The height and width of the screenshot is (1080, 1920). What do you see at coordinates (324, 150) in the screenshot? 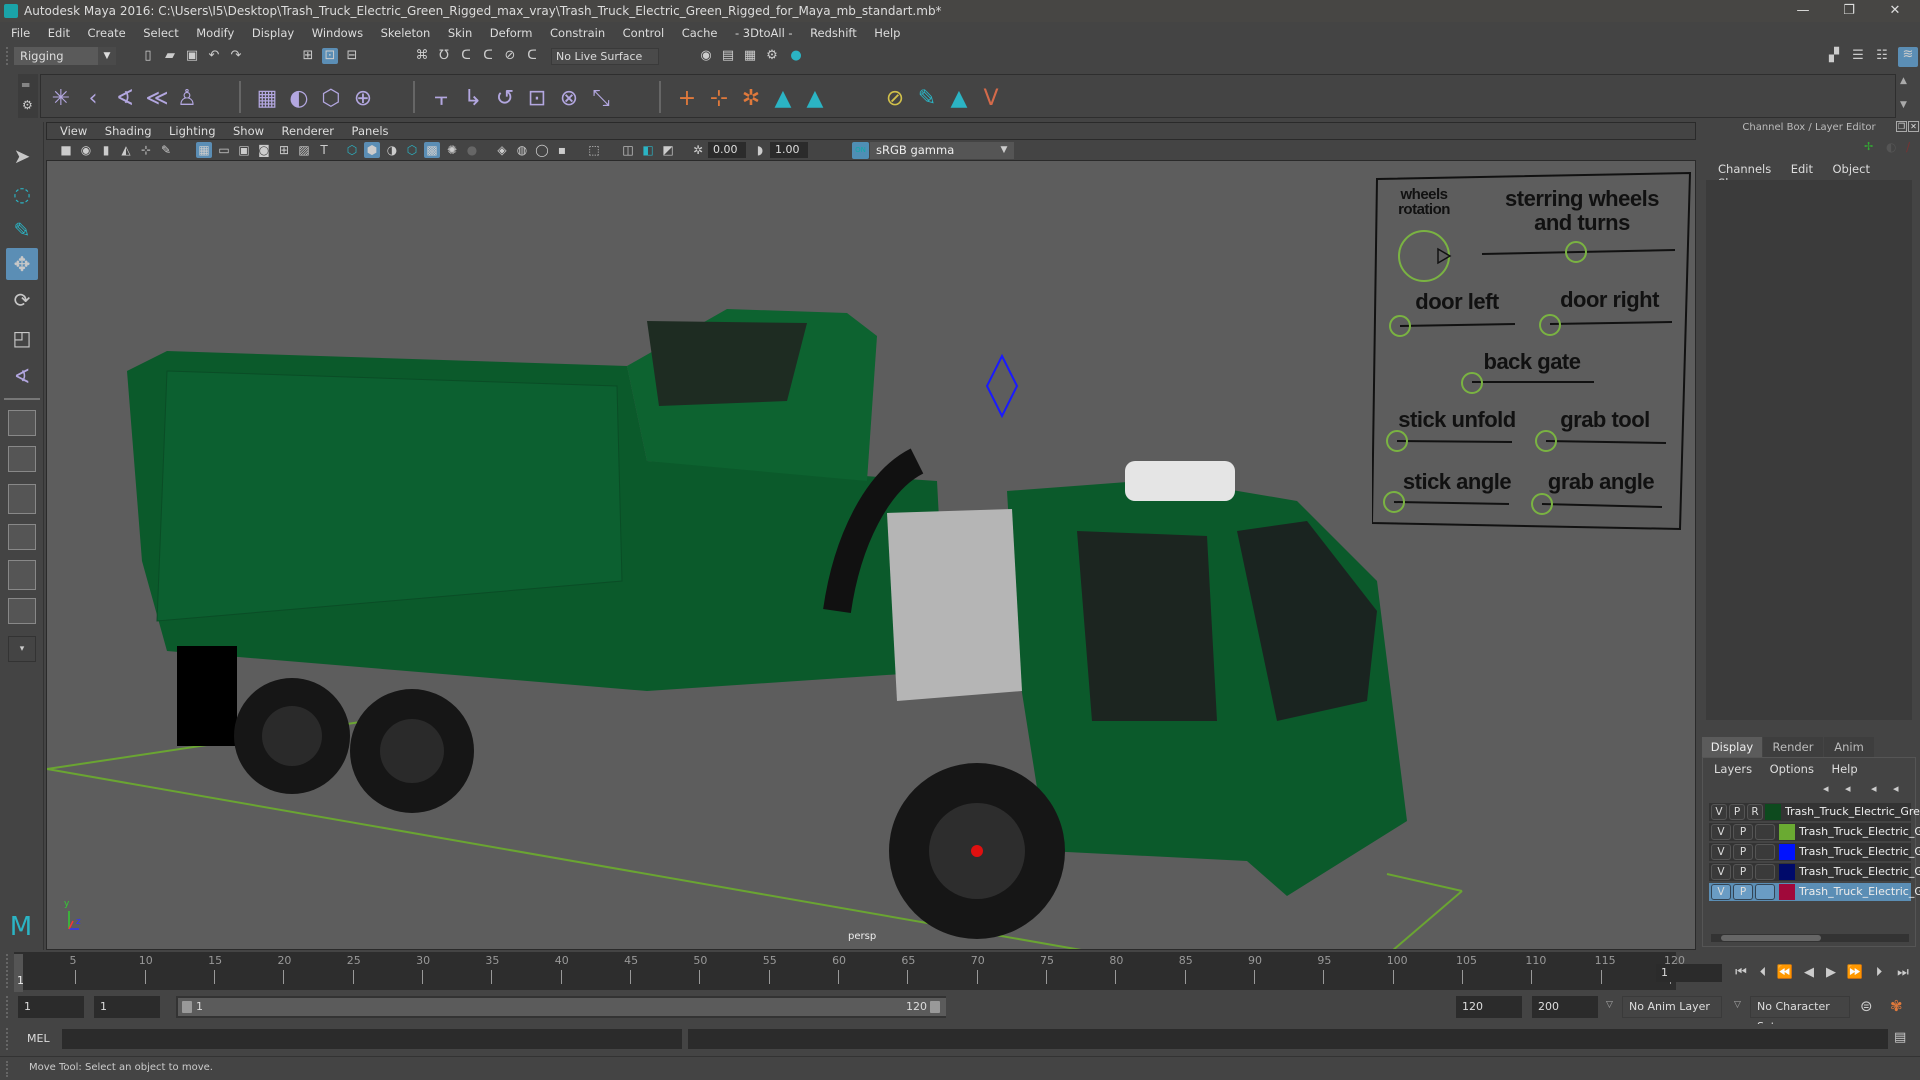
I see `safe-title-icon: T` at bounding box center [324, 150].